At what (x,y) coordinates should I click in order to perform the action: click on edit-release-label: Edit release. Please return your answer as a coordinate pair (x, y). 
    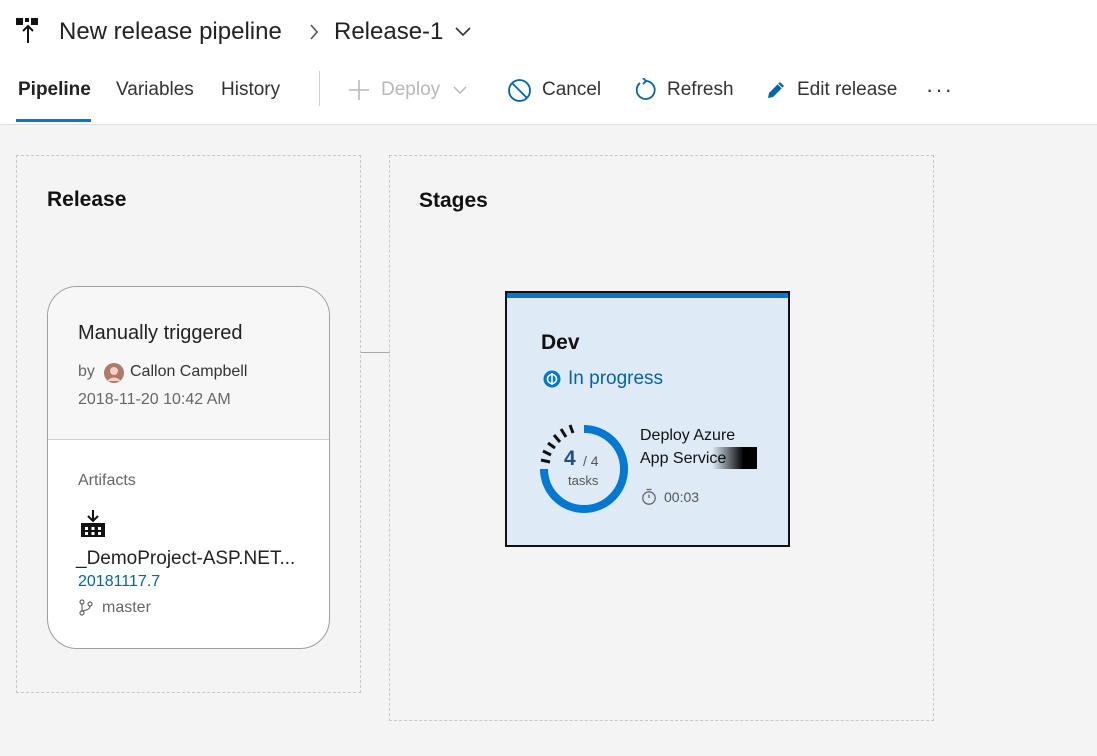
    Looking at the image, I should click on (847, 89).